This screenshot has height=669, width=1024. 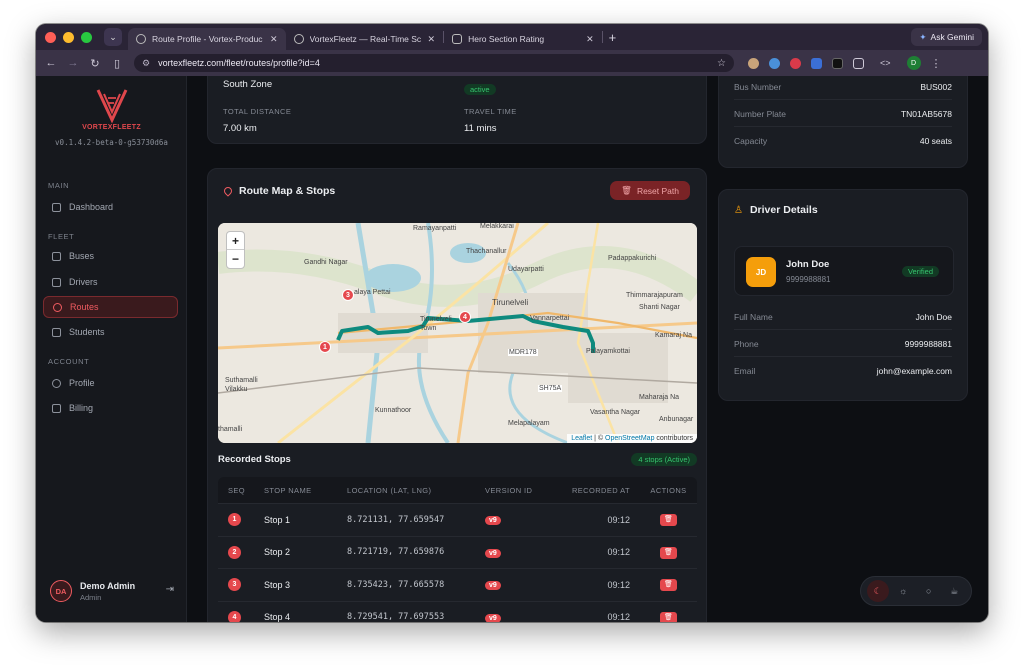 I want to click on side-panel-button: ▯, so click(x=117, y=63).